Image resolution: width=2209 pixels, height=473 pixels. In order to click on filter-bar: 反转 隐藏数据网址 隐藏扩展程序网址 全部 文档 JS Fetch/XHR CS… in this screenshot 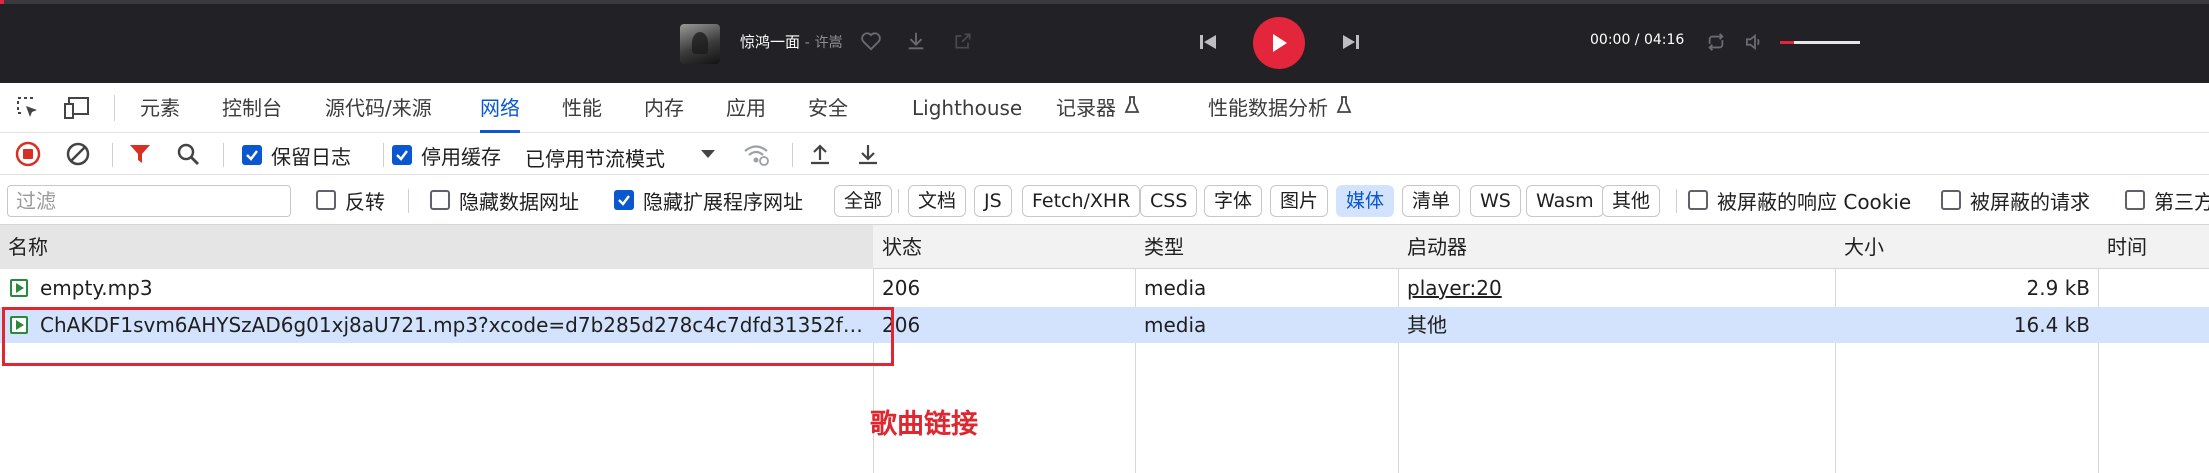, I will do `click(1104, 200)`.